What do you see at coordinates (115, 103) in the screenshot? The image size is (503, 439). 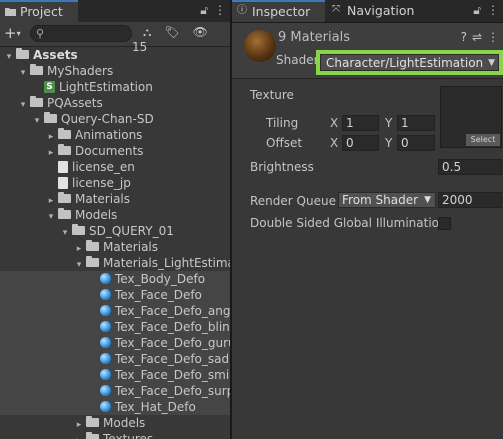 I see `folder-tree-item: ▾ PQAssets` at bounding box center [115, 103].